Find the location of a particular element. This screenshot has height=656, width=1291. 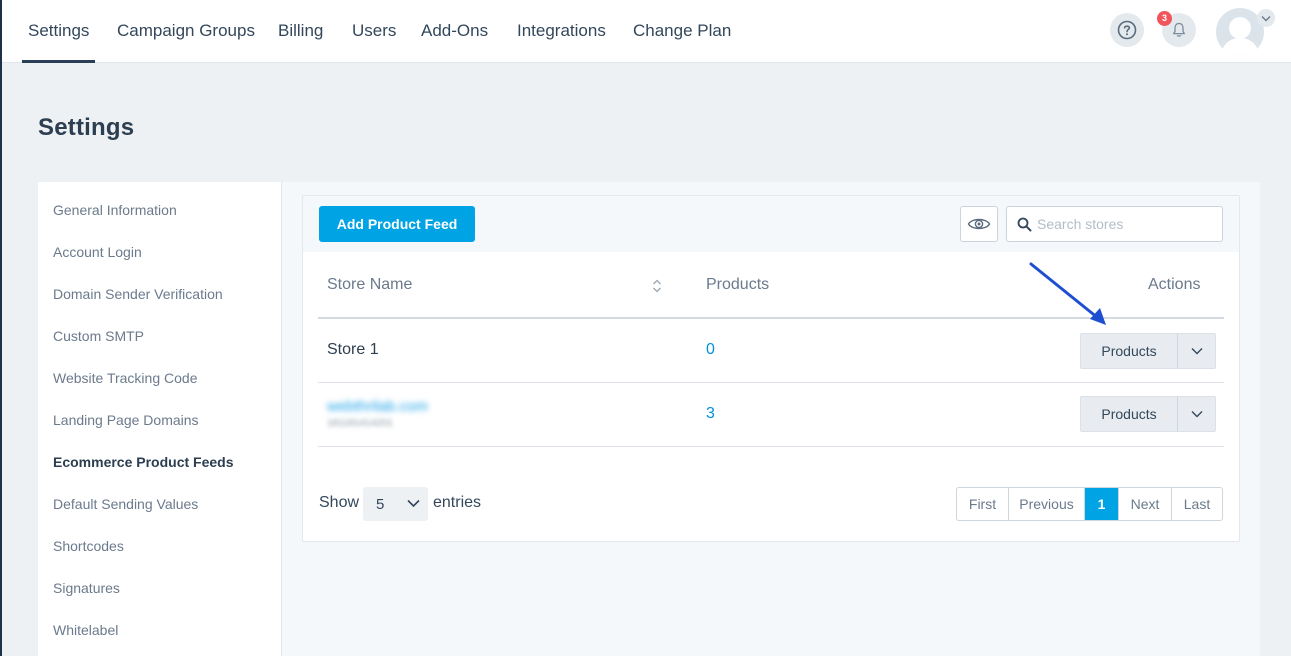

pagination: First Previous 1 Next Last is located at coordinates (1089, 504).